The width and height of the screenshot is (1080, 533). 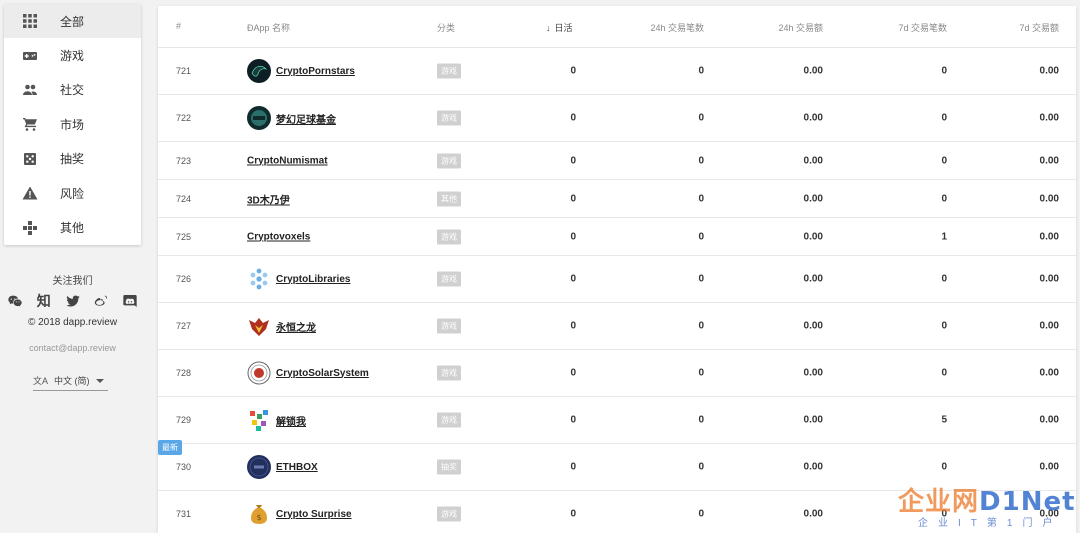 What do you see at coordinates (100, 380) in the screenshot?
I see `caret-down-icon` at bounding box center [100, 380].